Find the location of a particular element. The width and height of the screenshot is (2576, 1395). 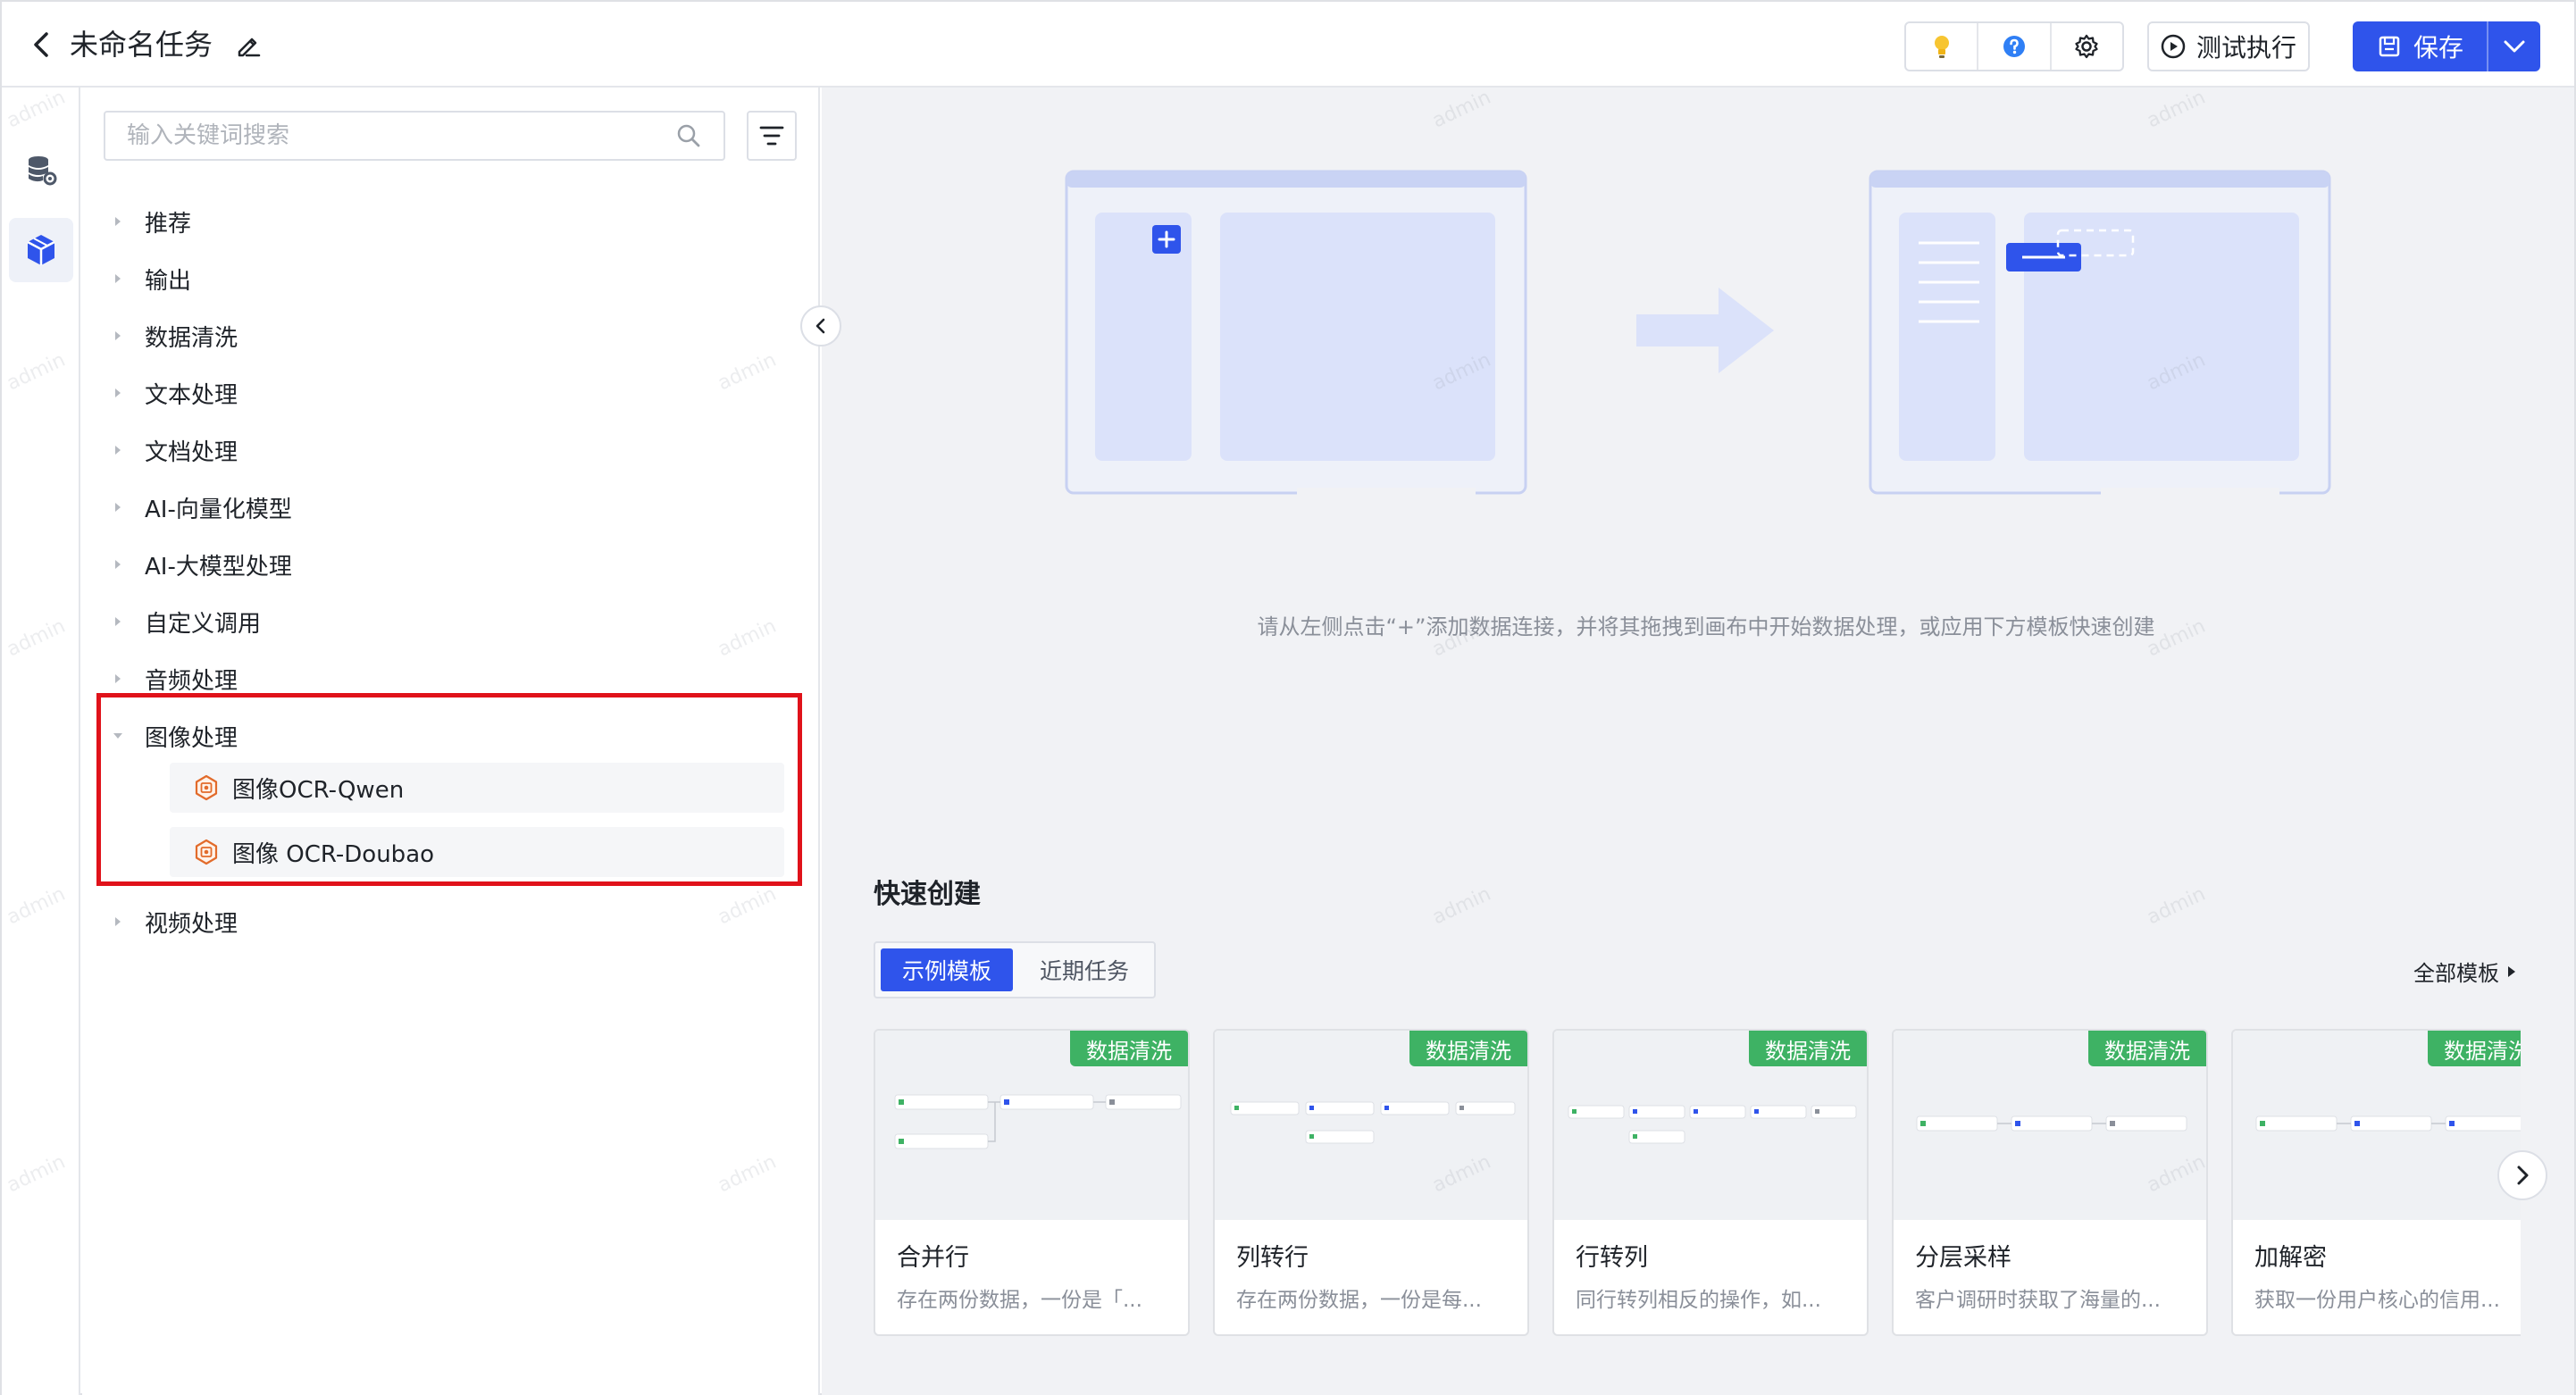

save-button: 保存 is located at coordinates (2420, 46).